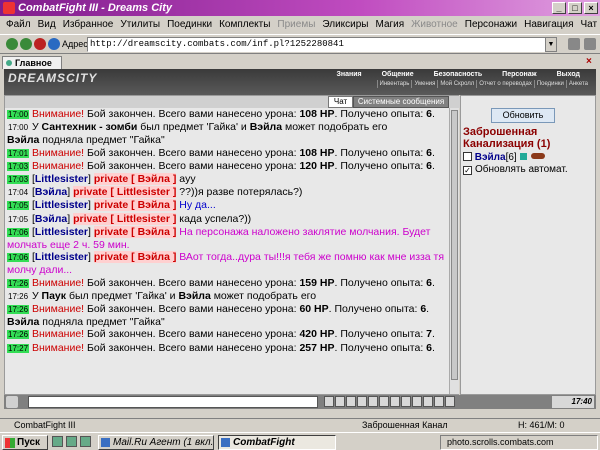  I want to click on game-nav-link: Выход, so click(568, 74).